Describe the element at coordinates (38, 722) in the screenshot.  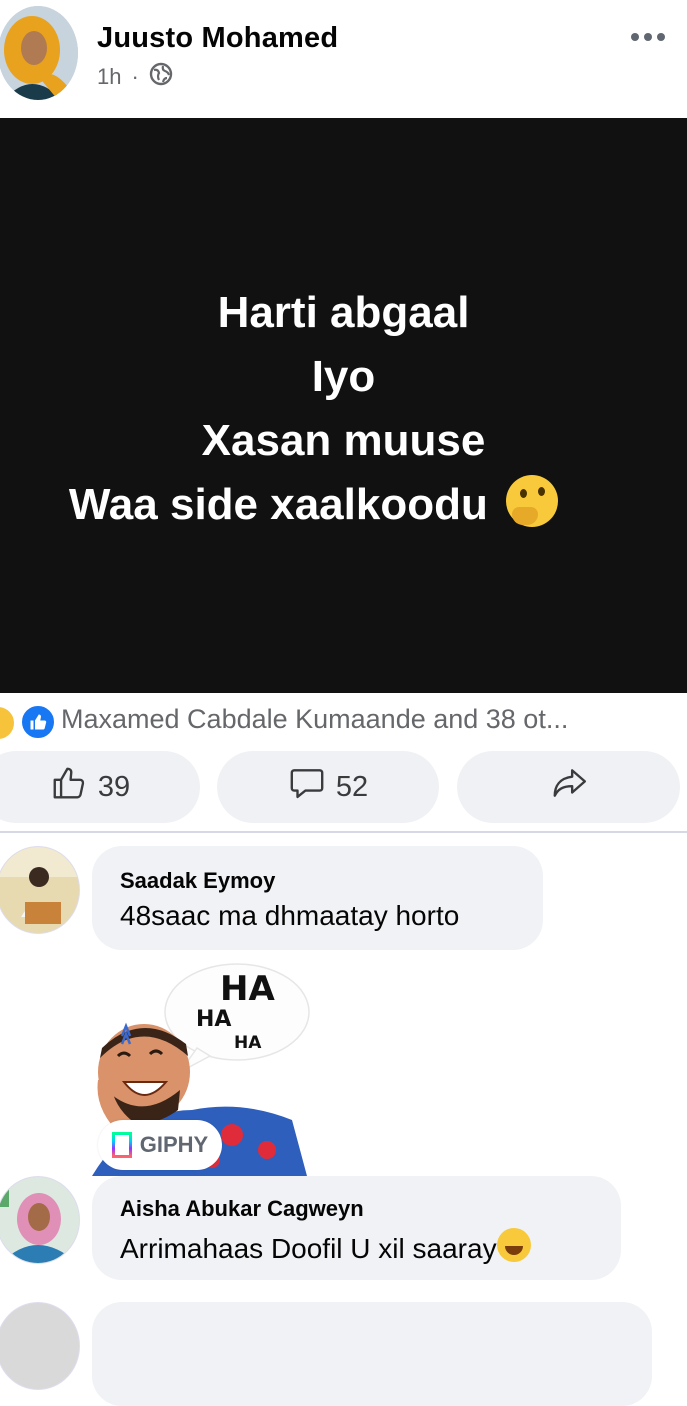
I see `like-reaction-icon` at that location.